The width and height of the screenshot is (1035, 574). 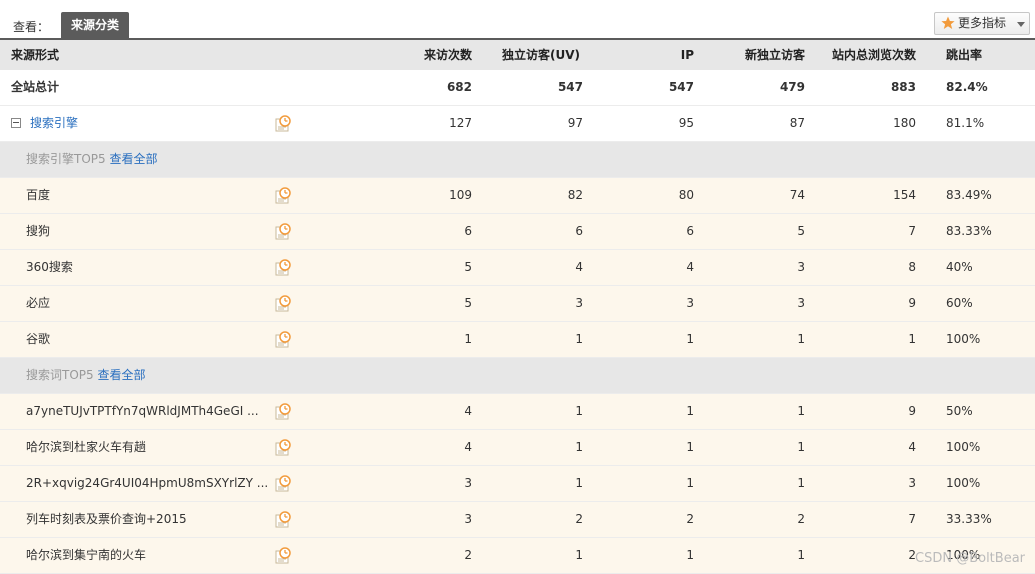 What do you see at coordinates (575, 123) in the screenshot?
I see `uv-value: 97` at bounding box center [575, 123].